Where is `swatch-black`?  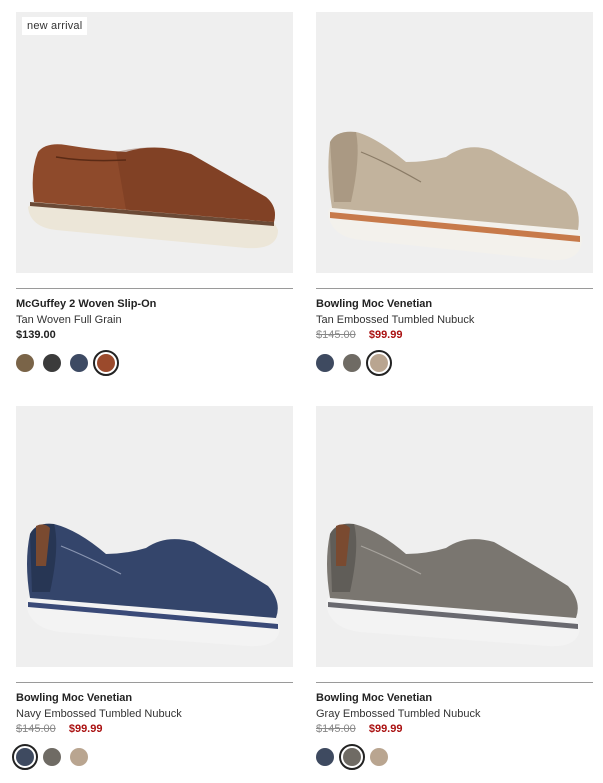
swatch-black is located at coordinates (52, 363).